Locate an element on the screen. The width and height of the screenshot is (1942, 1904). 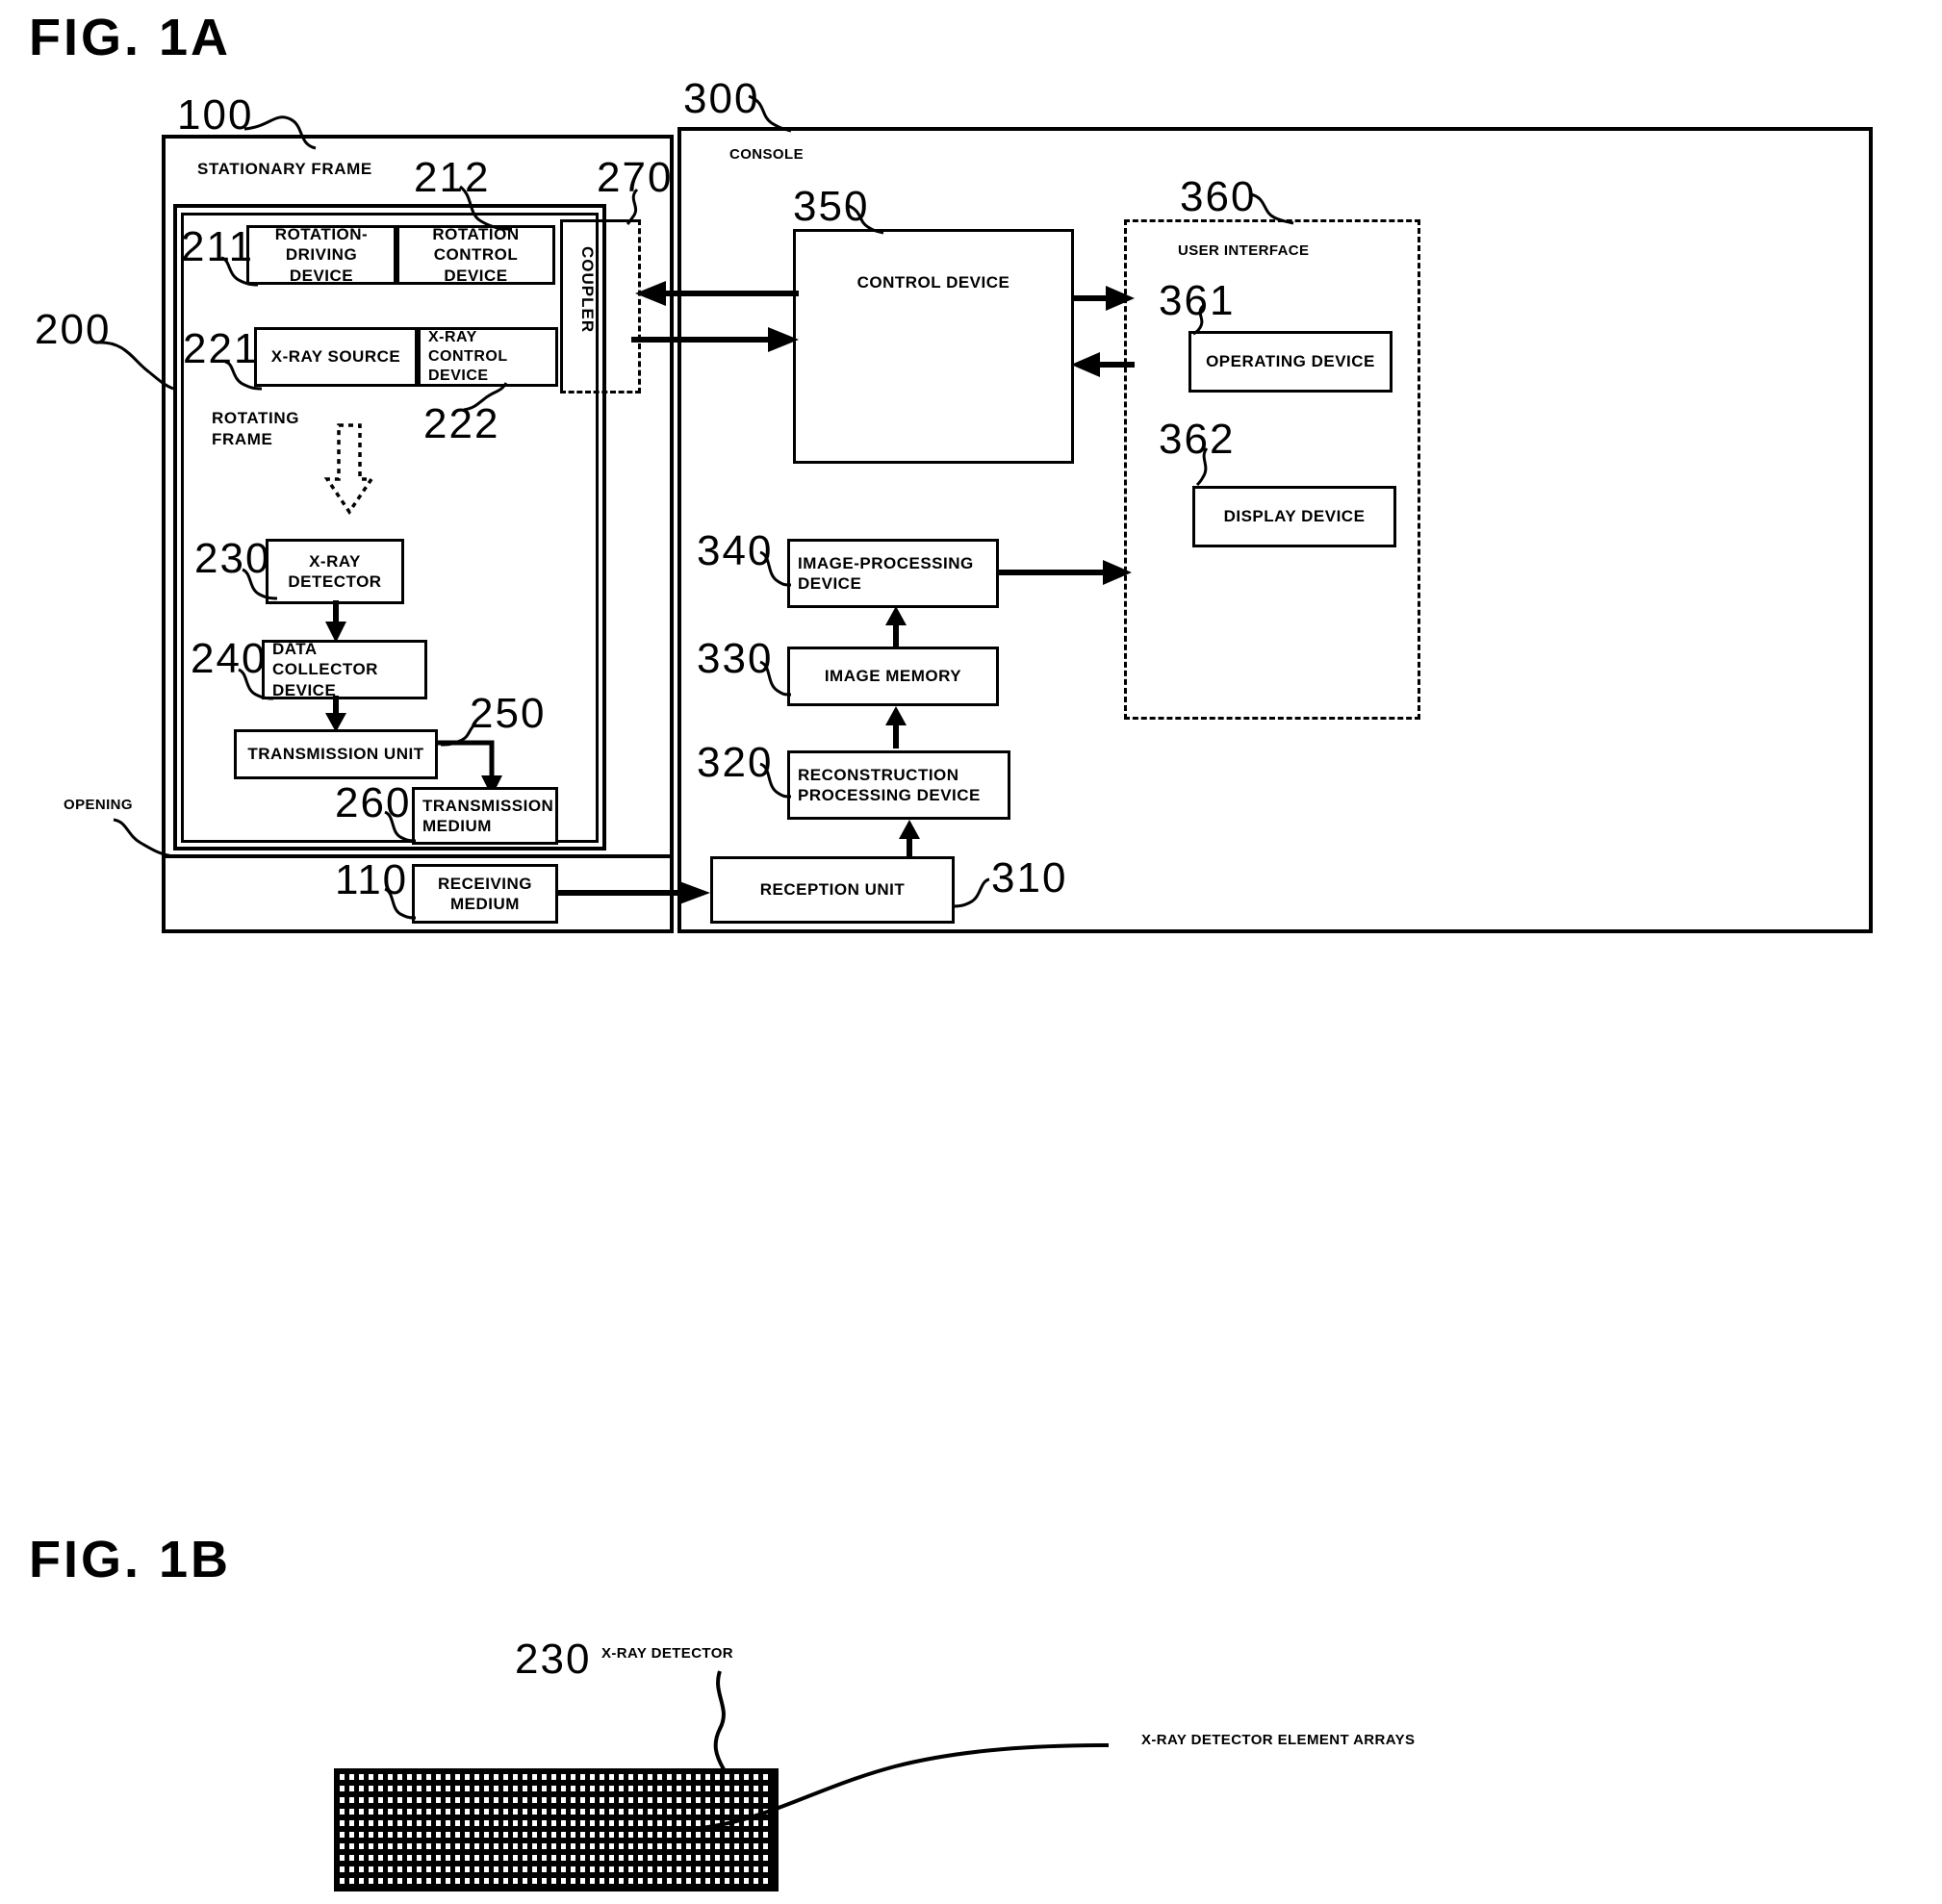
xray-detector-label-fig1b: X-RAY DETECTOR is located at coordinates (667, 1653).